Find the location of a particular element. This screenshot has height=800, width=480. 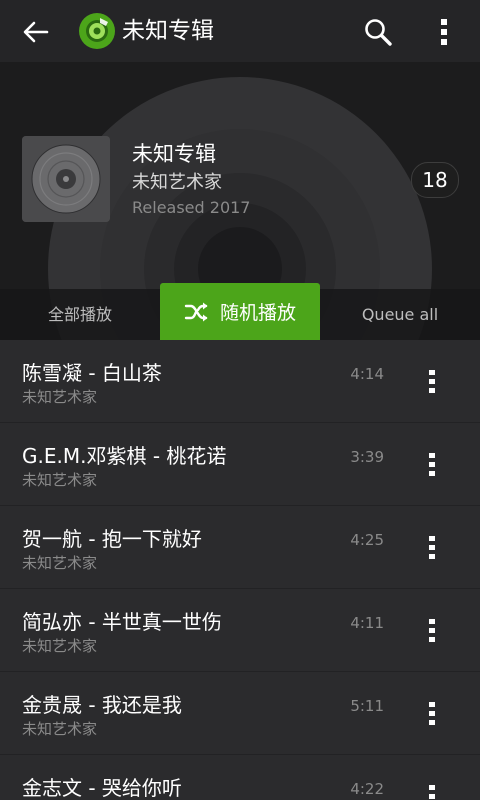

list-item: 陈雪凝 - 白山茶 未知艺术家 4:14 is located at coordinates (240, 381).